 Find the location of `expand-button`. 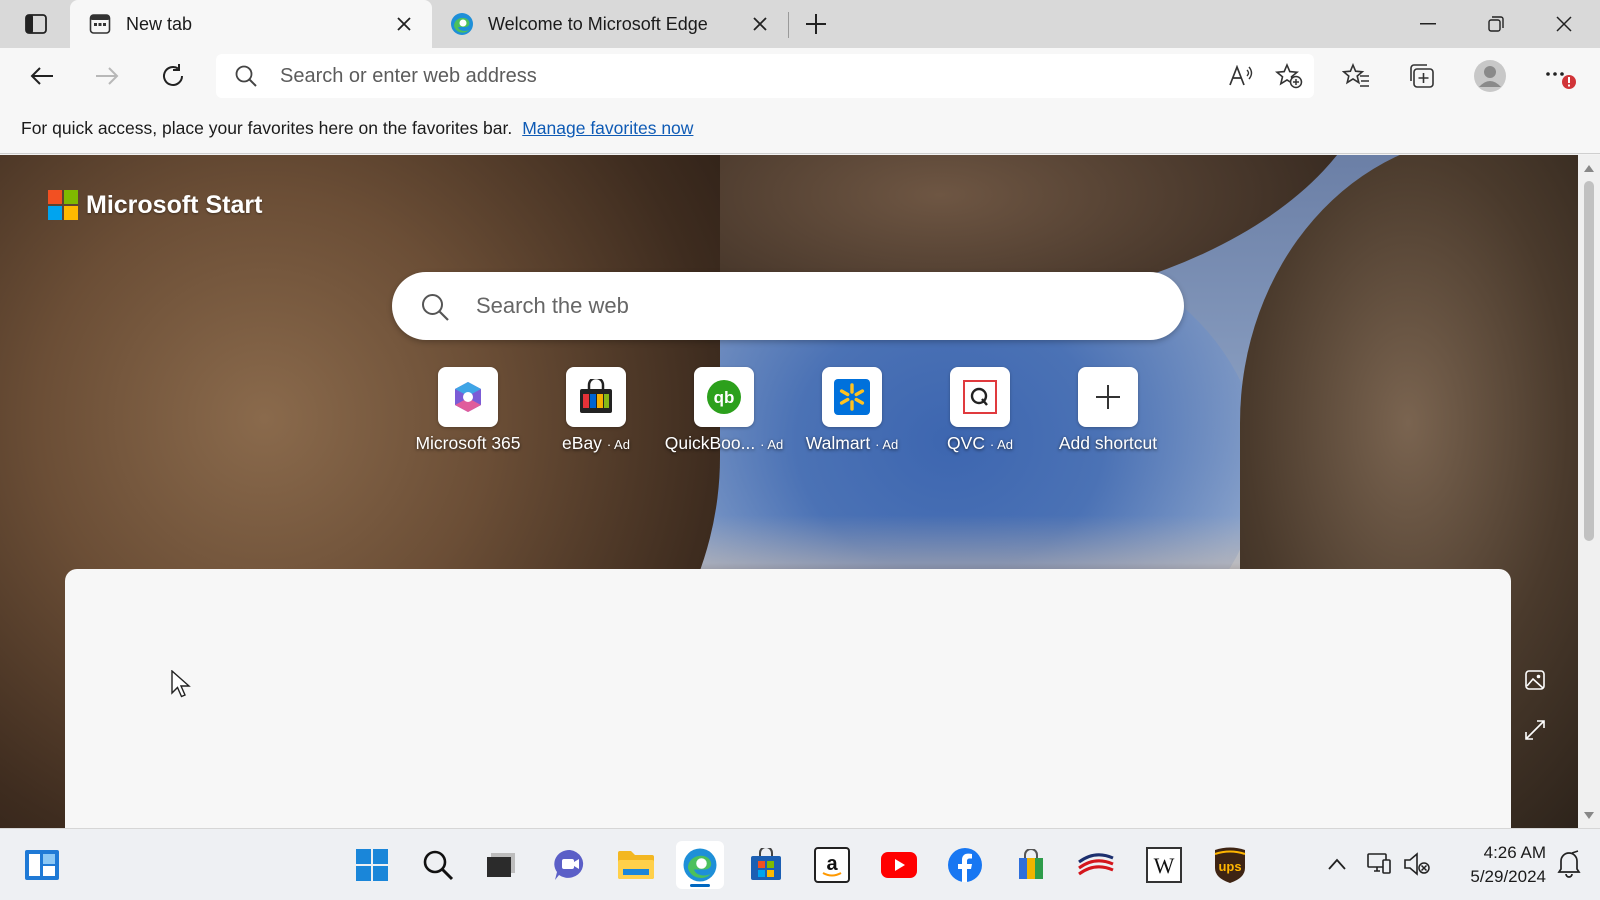

expand-button is located at coordinates (1535, 730).